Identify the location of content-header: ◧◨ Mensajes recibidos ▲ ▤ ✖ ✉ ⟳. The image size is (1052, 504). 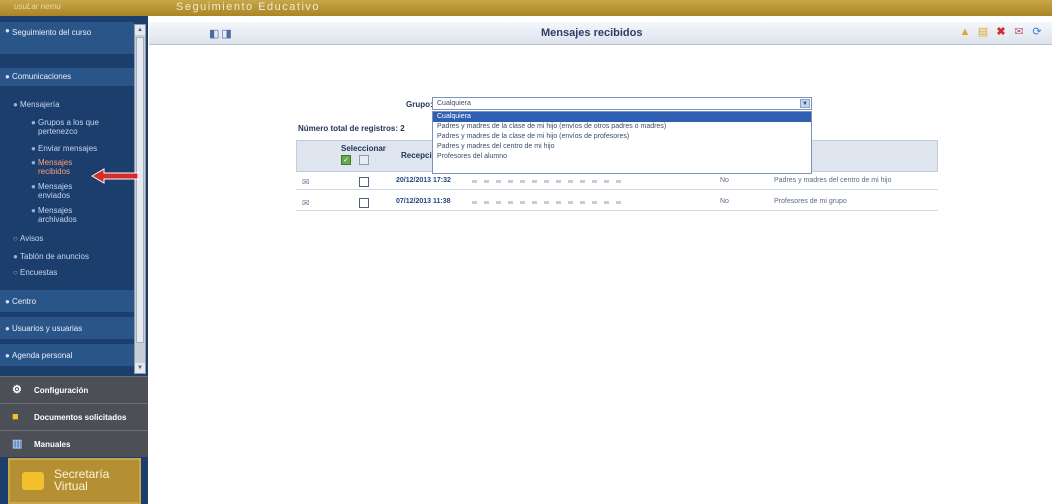
(600, 33).